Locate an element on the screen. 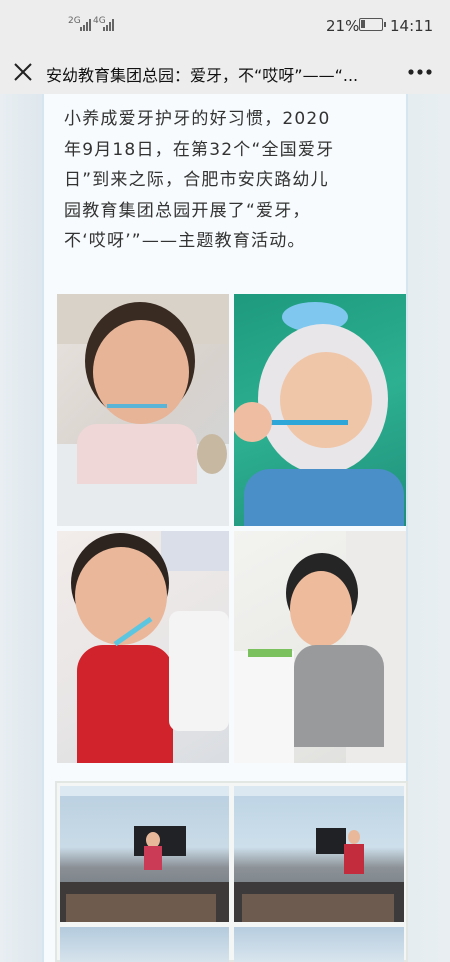 The image size is (450, 962). article-line: 年9月18日，在第32个“全国爱牙 is located at coordinates (199, 149).